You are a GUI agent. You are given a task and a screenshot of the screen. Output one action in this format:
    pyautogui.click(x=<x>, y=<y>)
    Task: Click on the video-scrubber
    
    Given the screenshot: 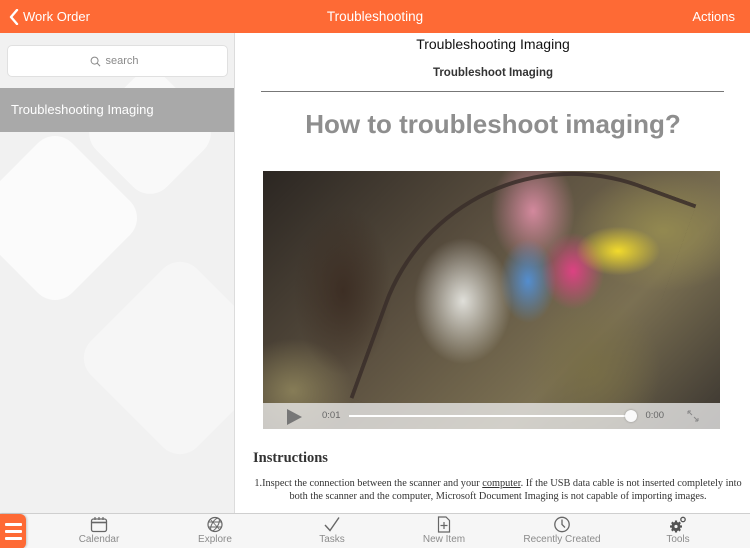 What is the action you would take?
    pyautogui.click(x=490, y=416)
    